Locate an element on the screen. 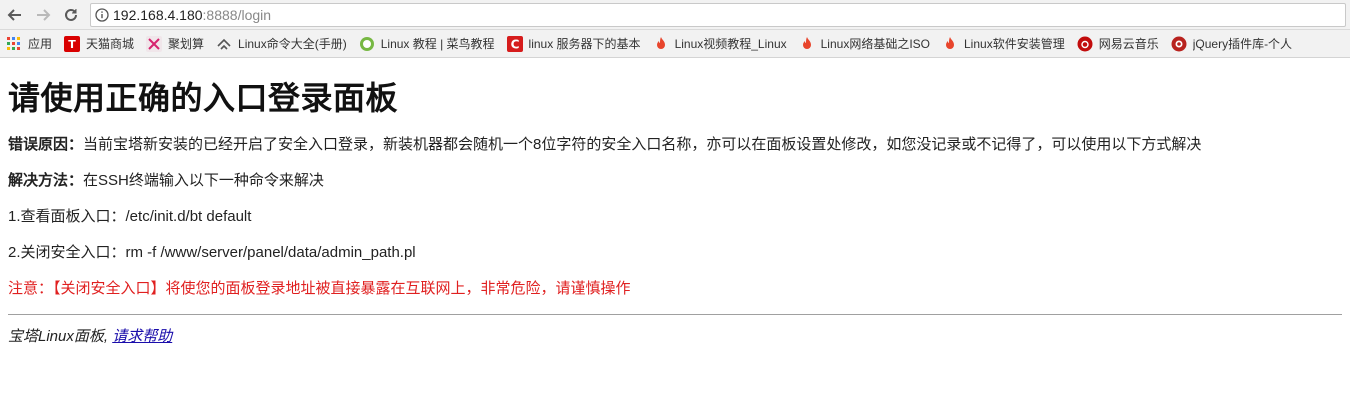  address-bar: 192.168.4.180:8888/login is located at coordinates (718, 14).